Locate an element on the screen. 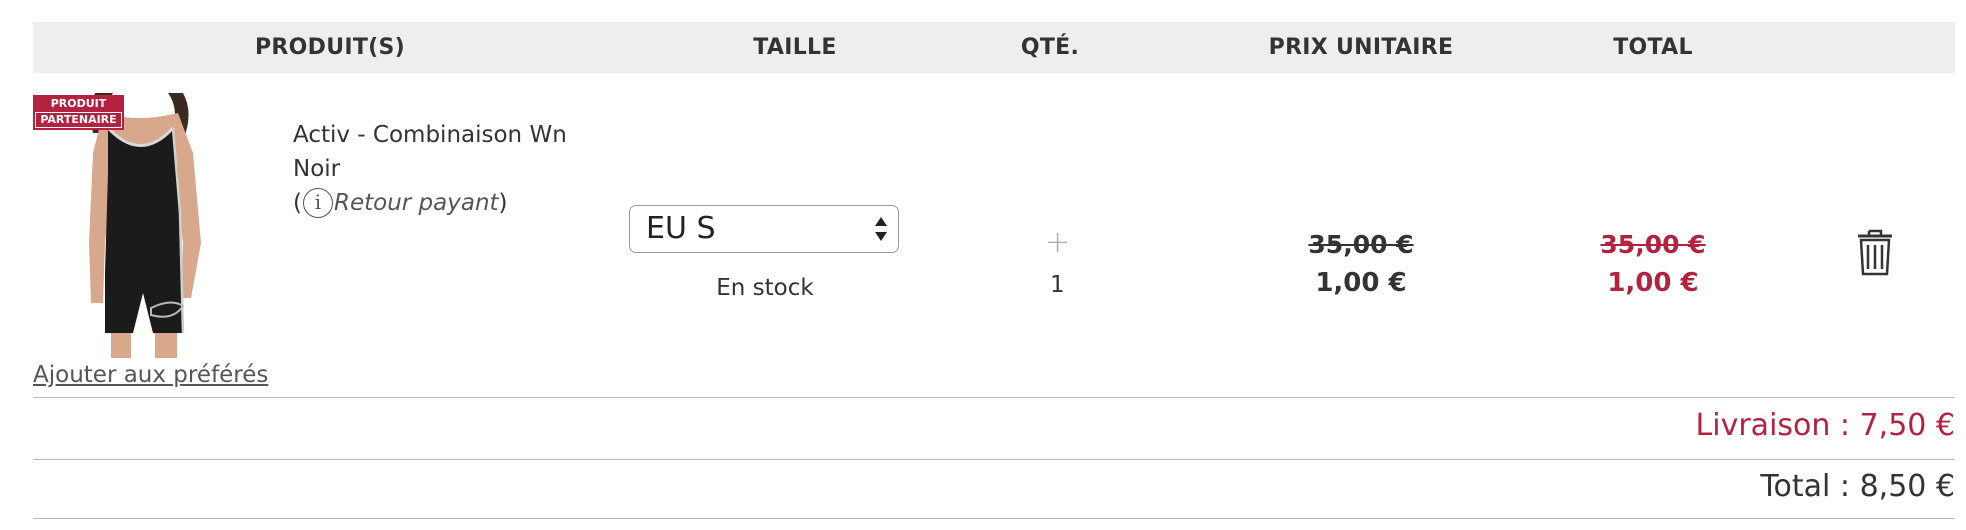  product-name-line-2: Noir is located at coordinates (317, 169).